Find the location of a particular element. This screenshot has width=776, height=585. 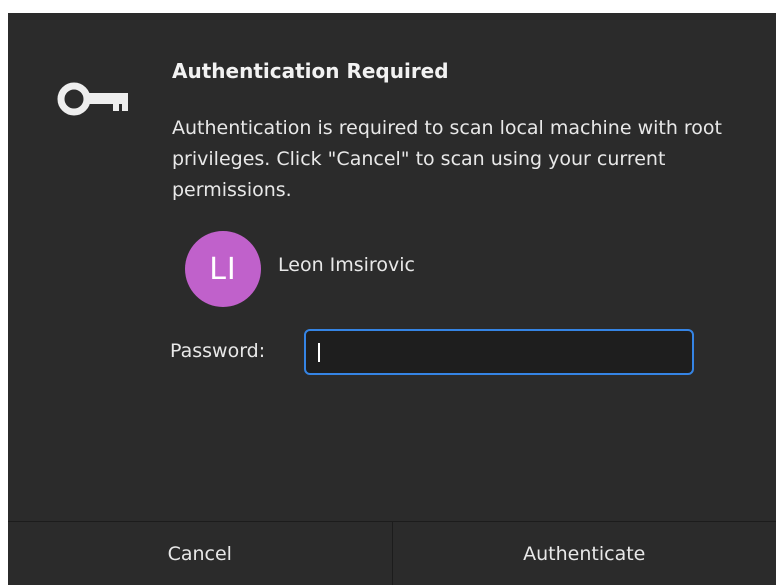

dialog-title: Authentication Required is located at coordinates (310, 71).